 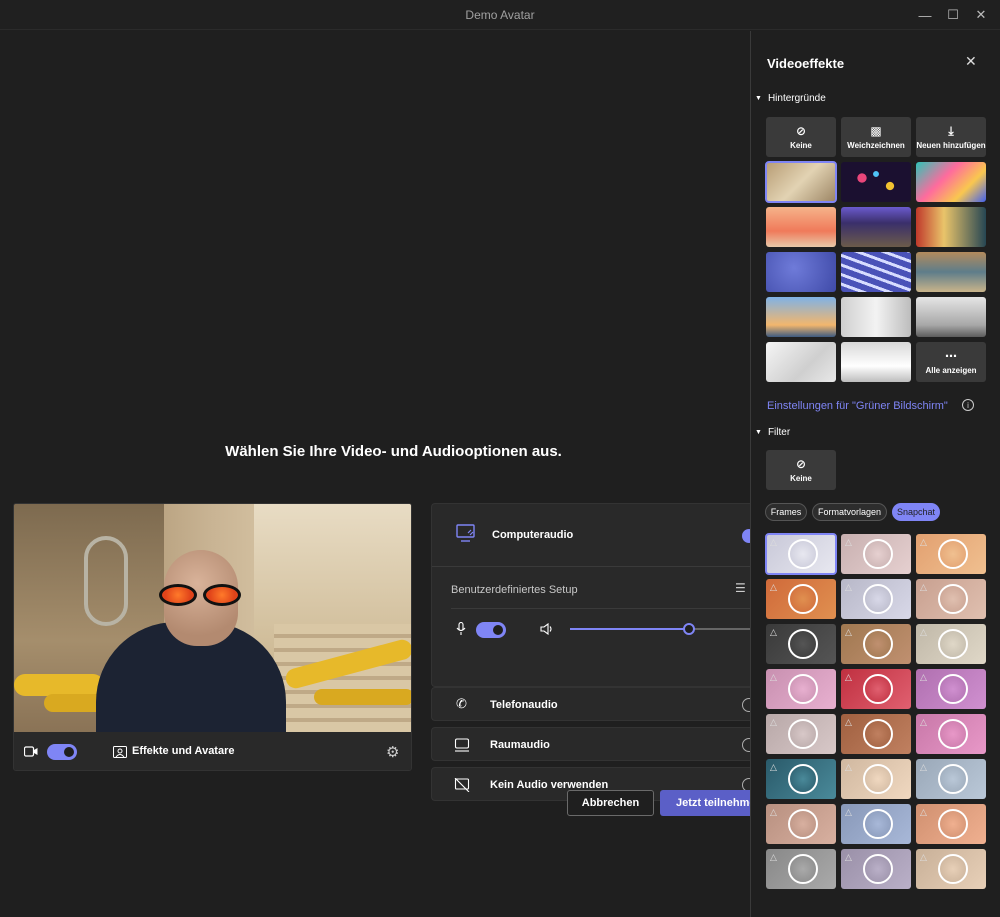 I want to click on bg-none-label: Keine, so click(x=801, y=145).